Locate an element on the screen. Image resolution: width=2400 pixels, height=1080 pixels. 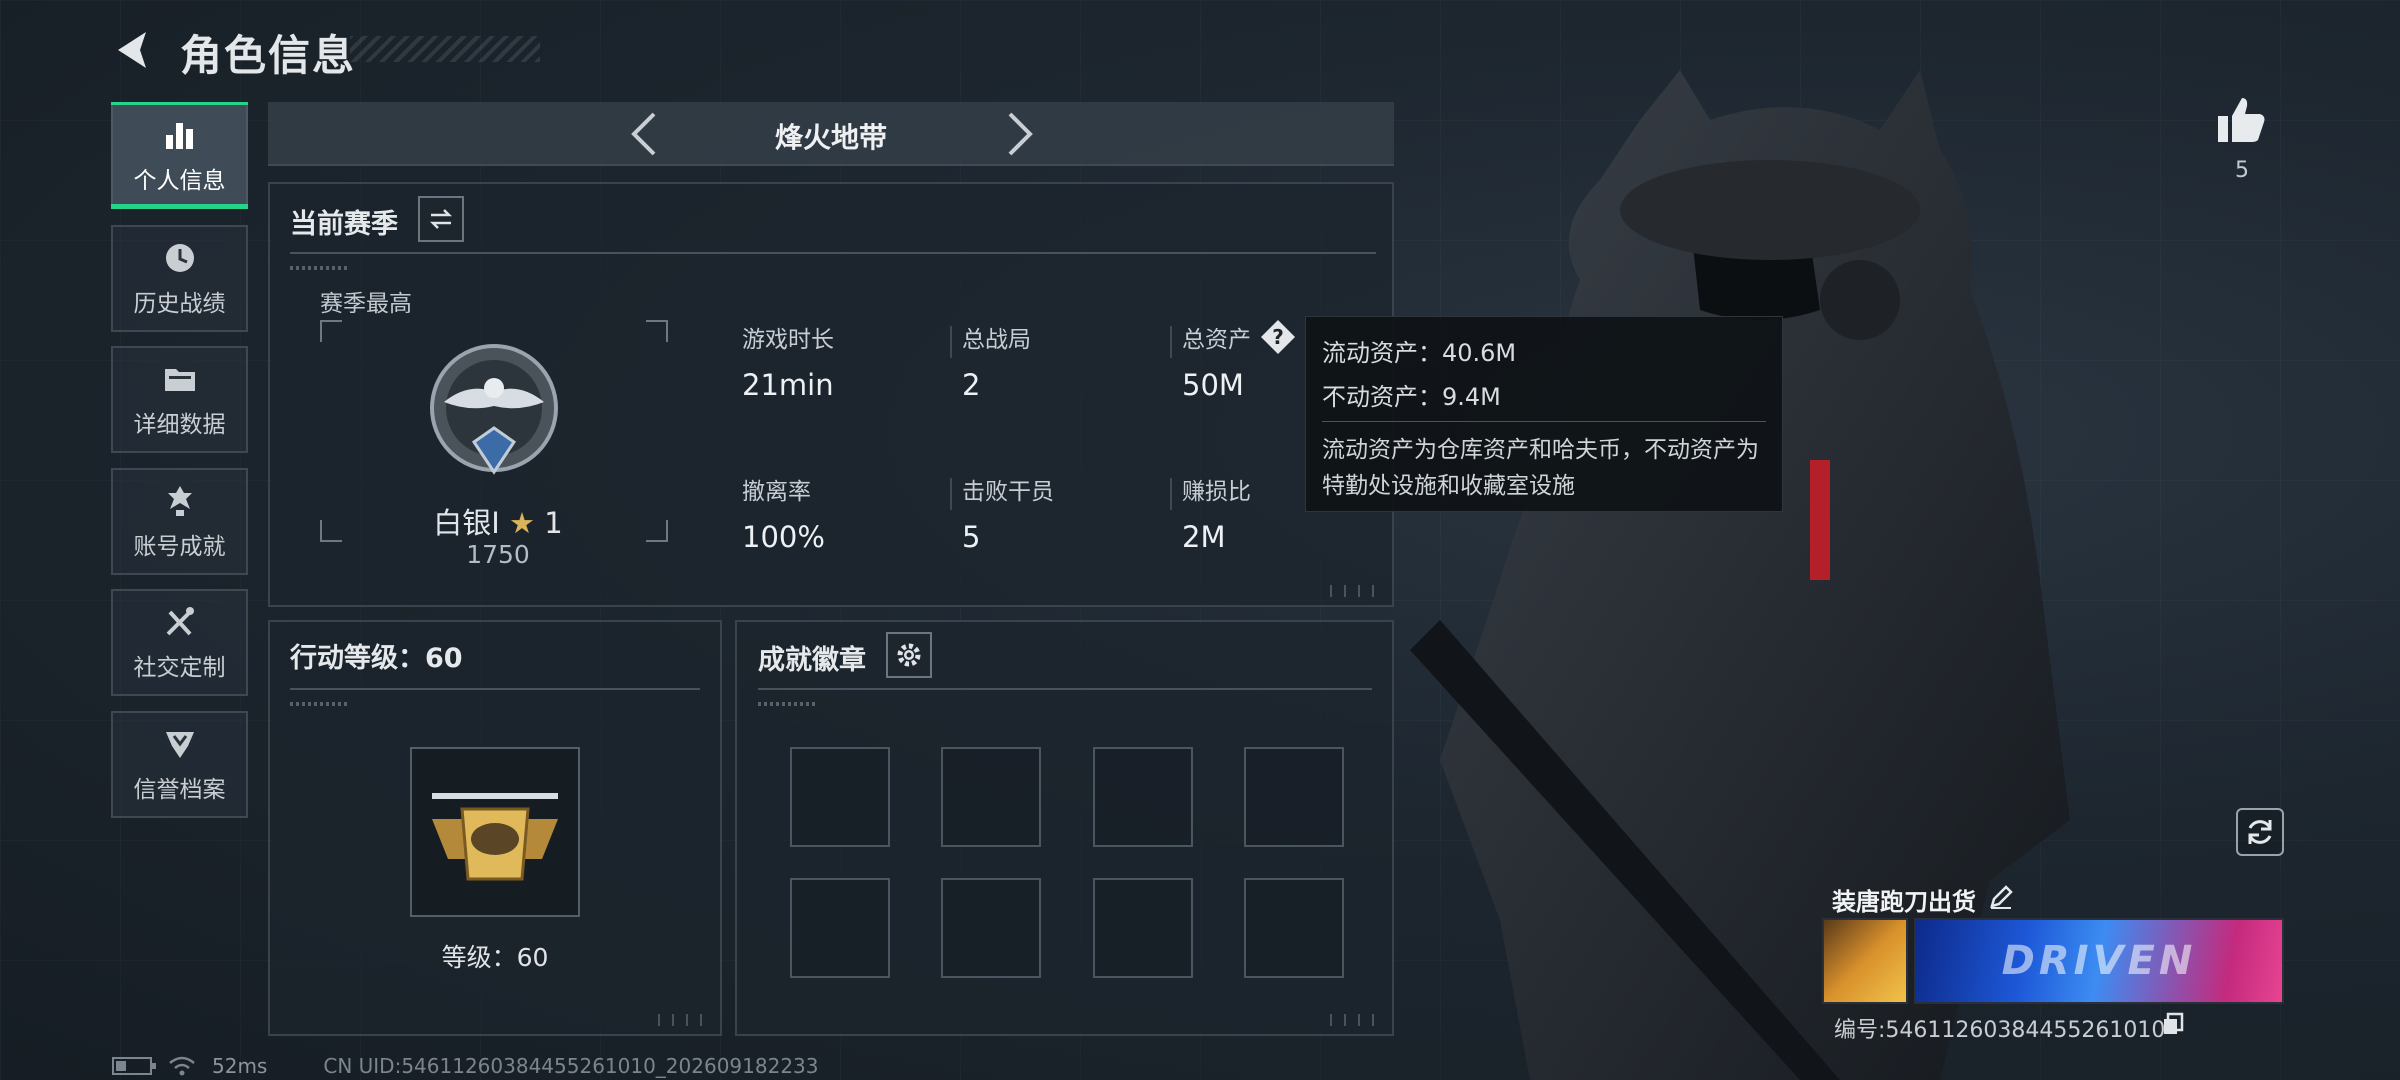
nav-item-reputation: 信誉档案 is located at coordinates (179, 764).